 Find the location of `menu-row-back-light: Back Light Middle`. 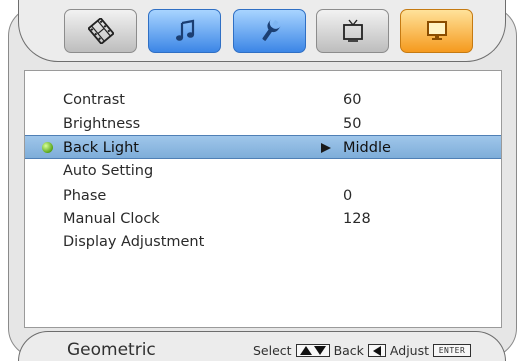

menu-row-back-light: Back Light Middle is located at coordinates (263, 147).